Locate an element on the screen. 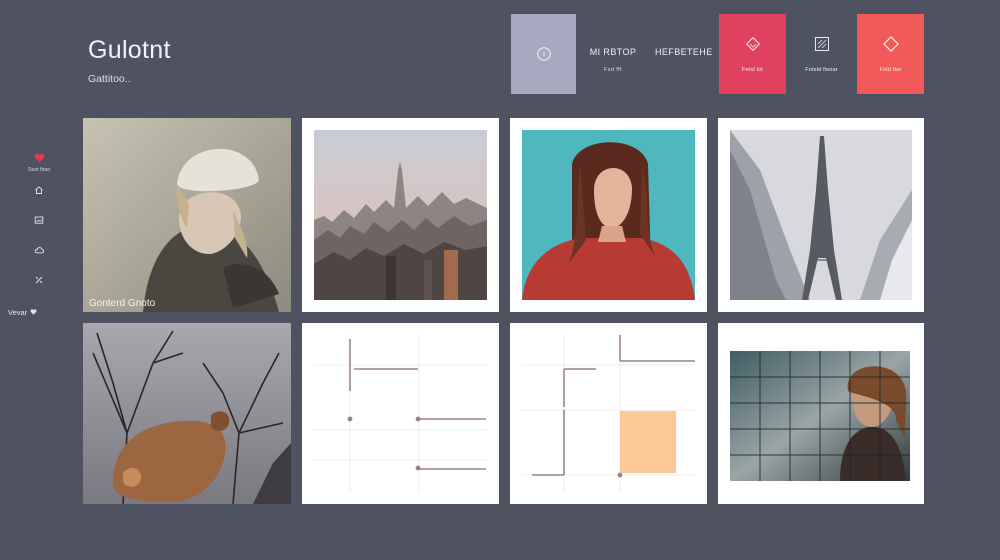  gallery-card-tower-snow is located at coordinates (821, 215).